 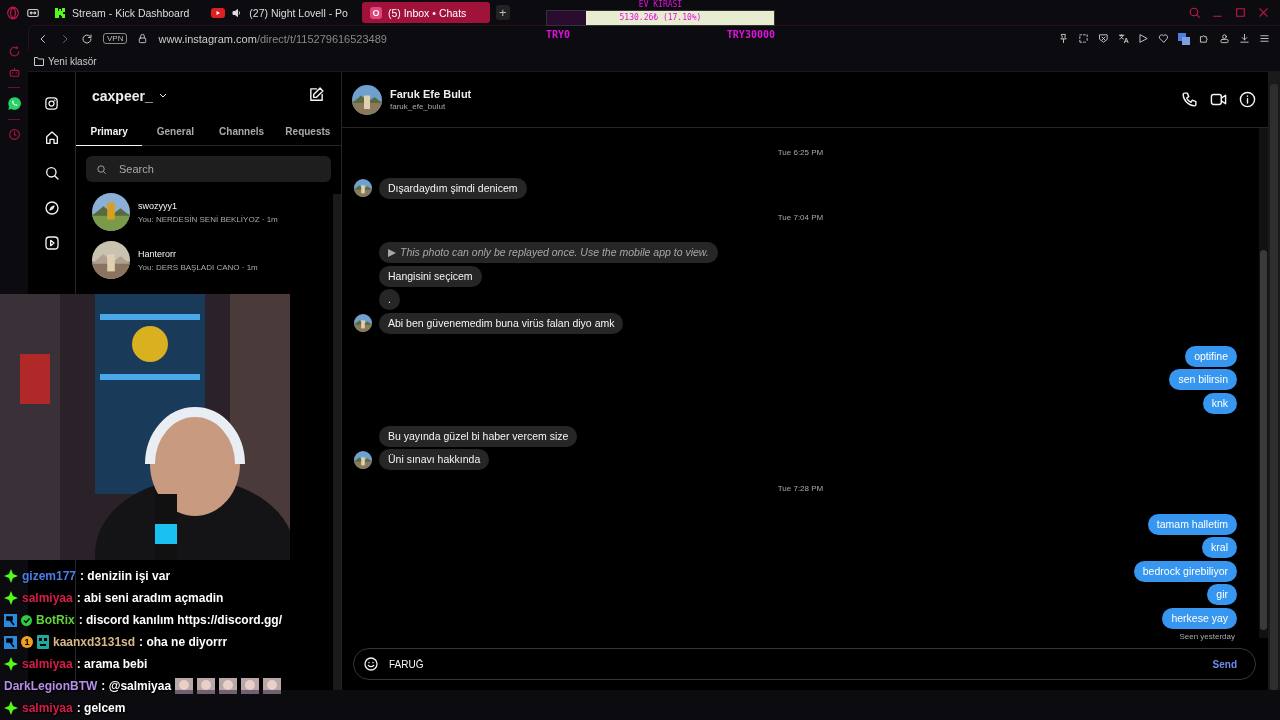 I want to click on refresh-circle-icon, so click(x=14, y=51).